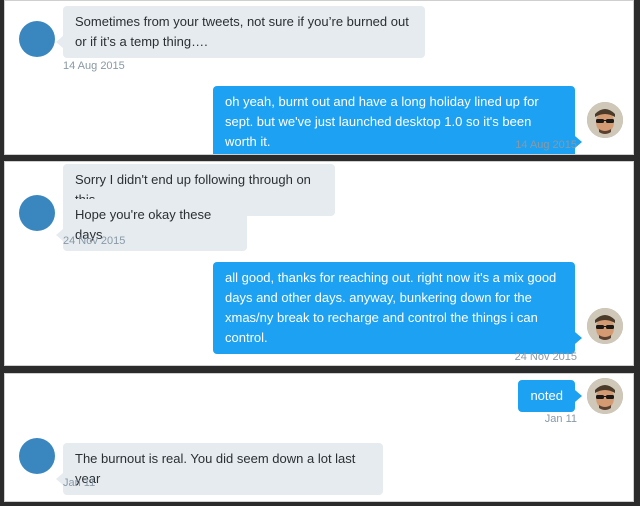 The height and width of the screenshot is (506, 640). What do you see at coordinates (550, 396) in the screenshot?
I see `outgoing-message: noted` at bounding box center [550, 396].